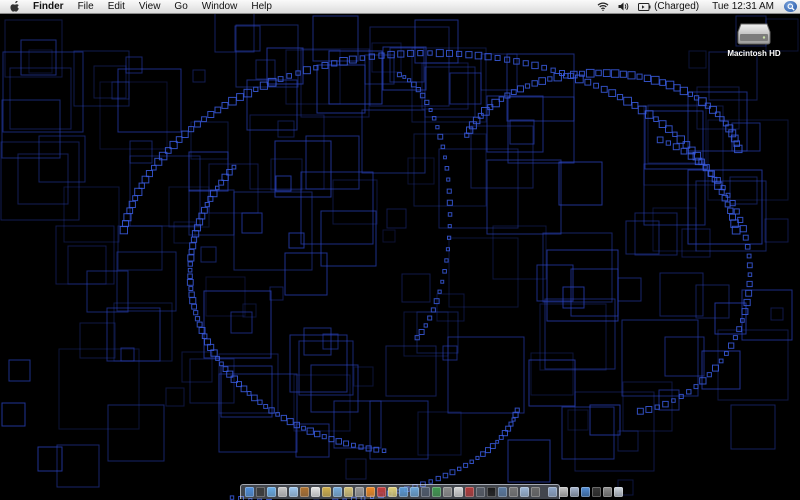  I want to click on apple-menu, so click(13, 6).